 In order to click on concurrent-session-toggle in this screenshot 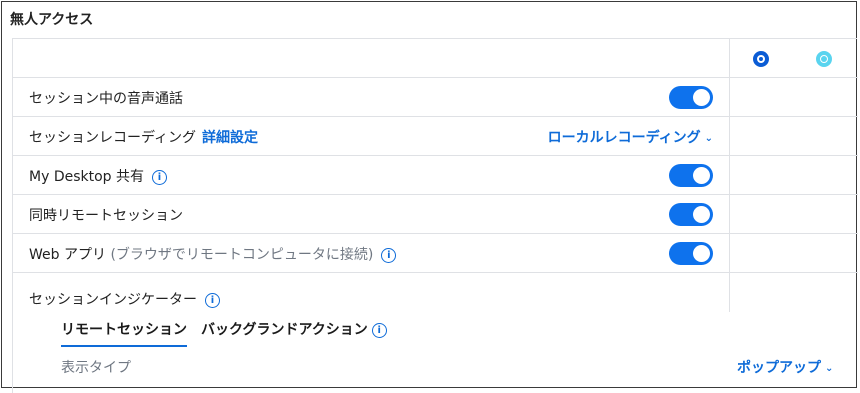, I will do `click(691, 214)`.